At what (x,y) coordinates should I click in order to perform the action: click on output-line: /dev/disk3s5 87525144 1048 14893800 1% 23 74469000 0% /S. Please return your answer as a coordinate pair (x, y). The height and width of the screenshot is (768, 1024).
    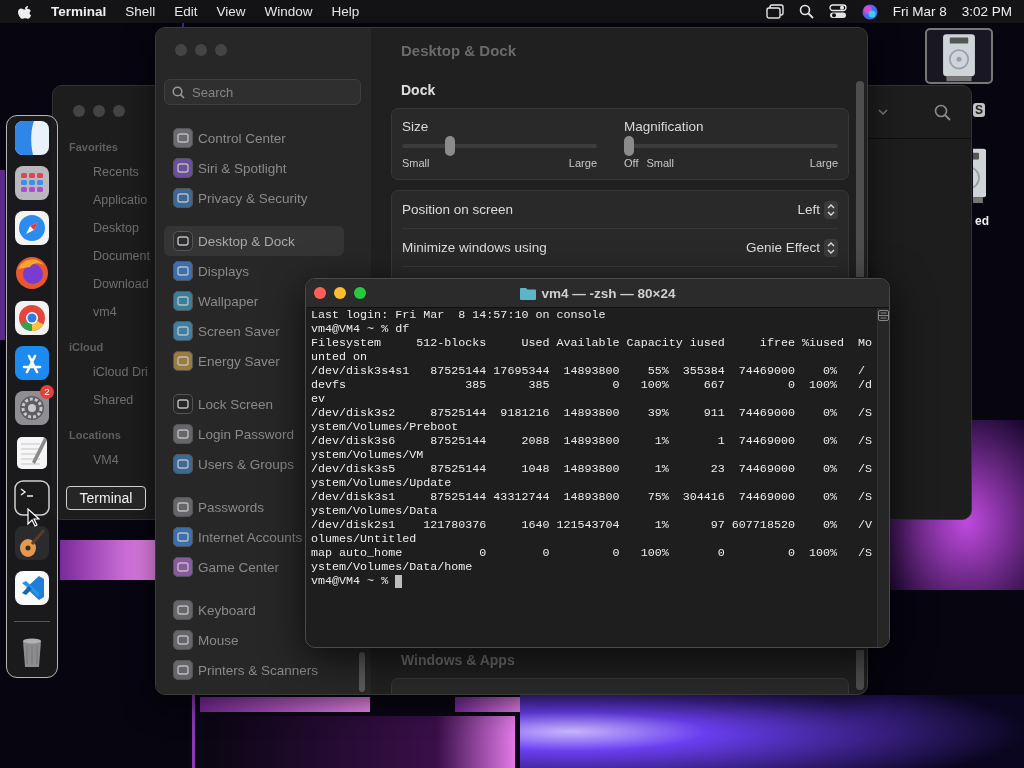
    Looking at the image, I should click on (592, 469).